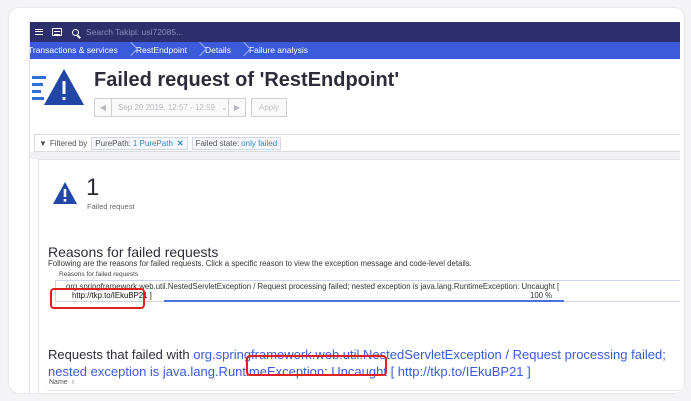 The image size is (691, 401). Describe the element at coordinates (166, 107) in the screenshot. I see `timeframe-value: Sep 20 2019, 12:57 - 12:59` at that location.